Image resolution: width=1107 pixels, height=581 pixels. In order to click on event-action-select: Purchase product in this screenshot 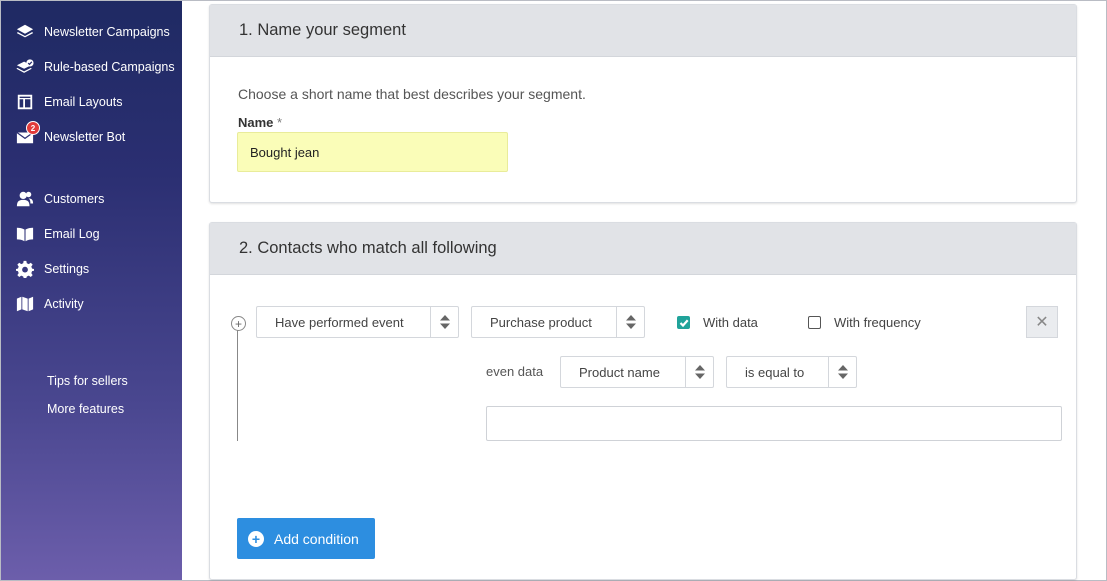, I will do `click(558, 322)`.